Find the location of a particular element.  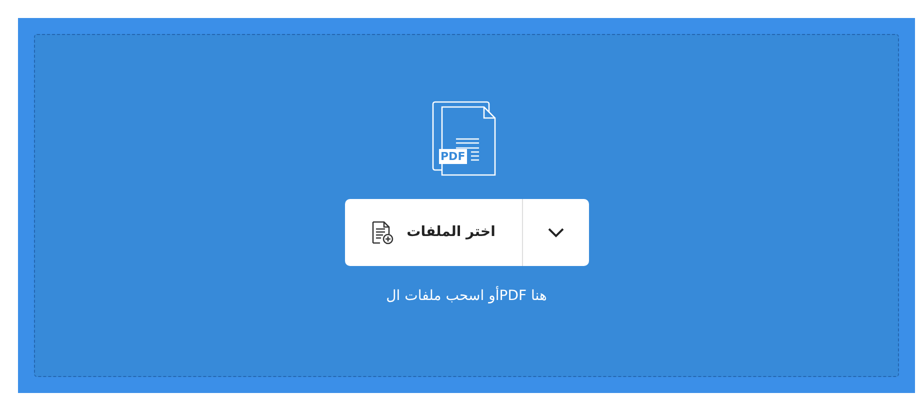

drop-hint: هنا PDFأو اسحب ملفات ال is located at coordinates (466, 296).